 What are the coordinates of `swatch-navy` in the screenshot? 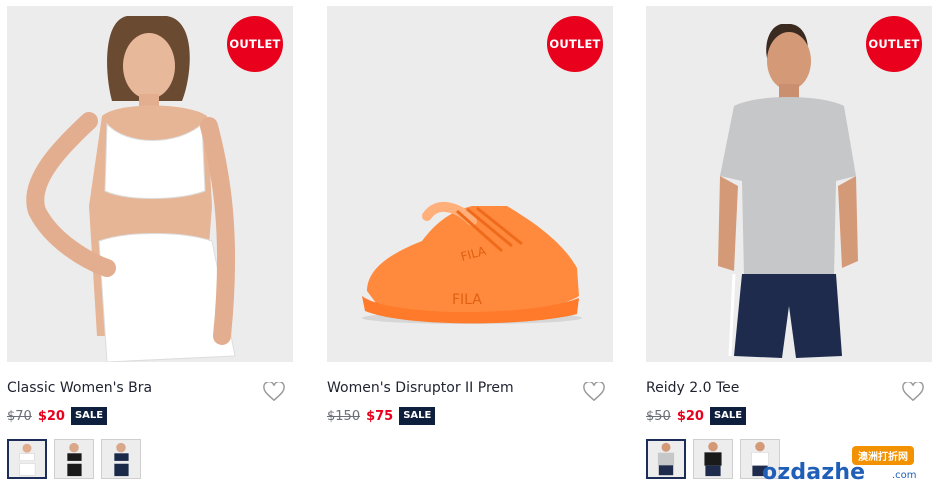 It's located at (121, 459).